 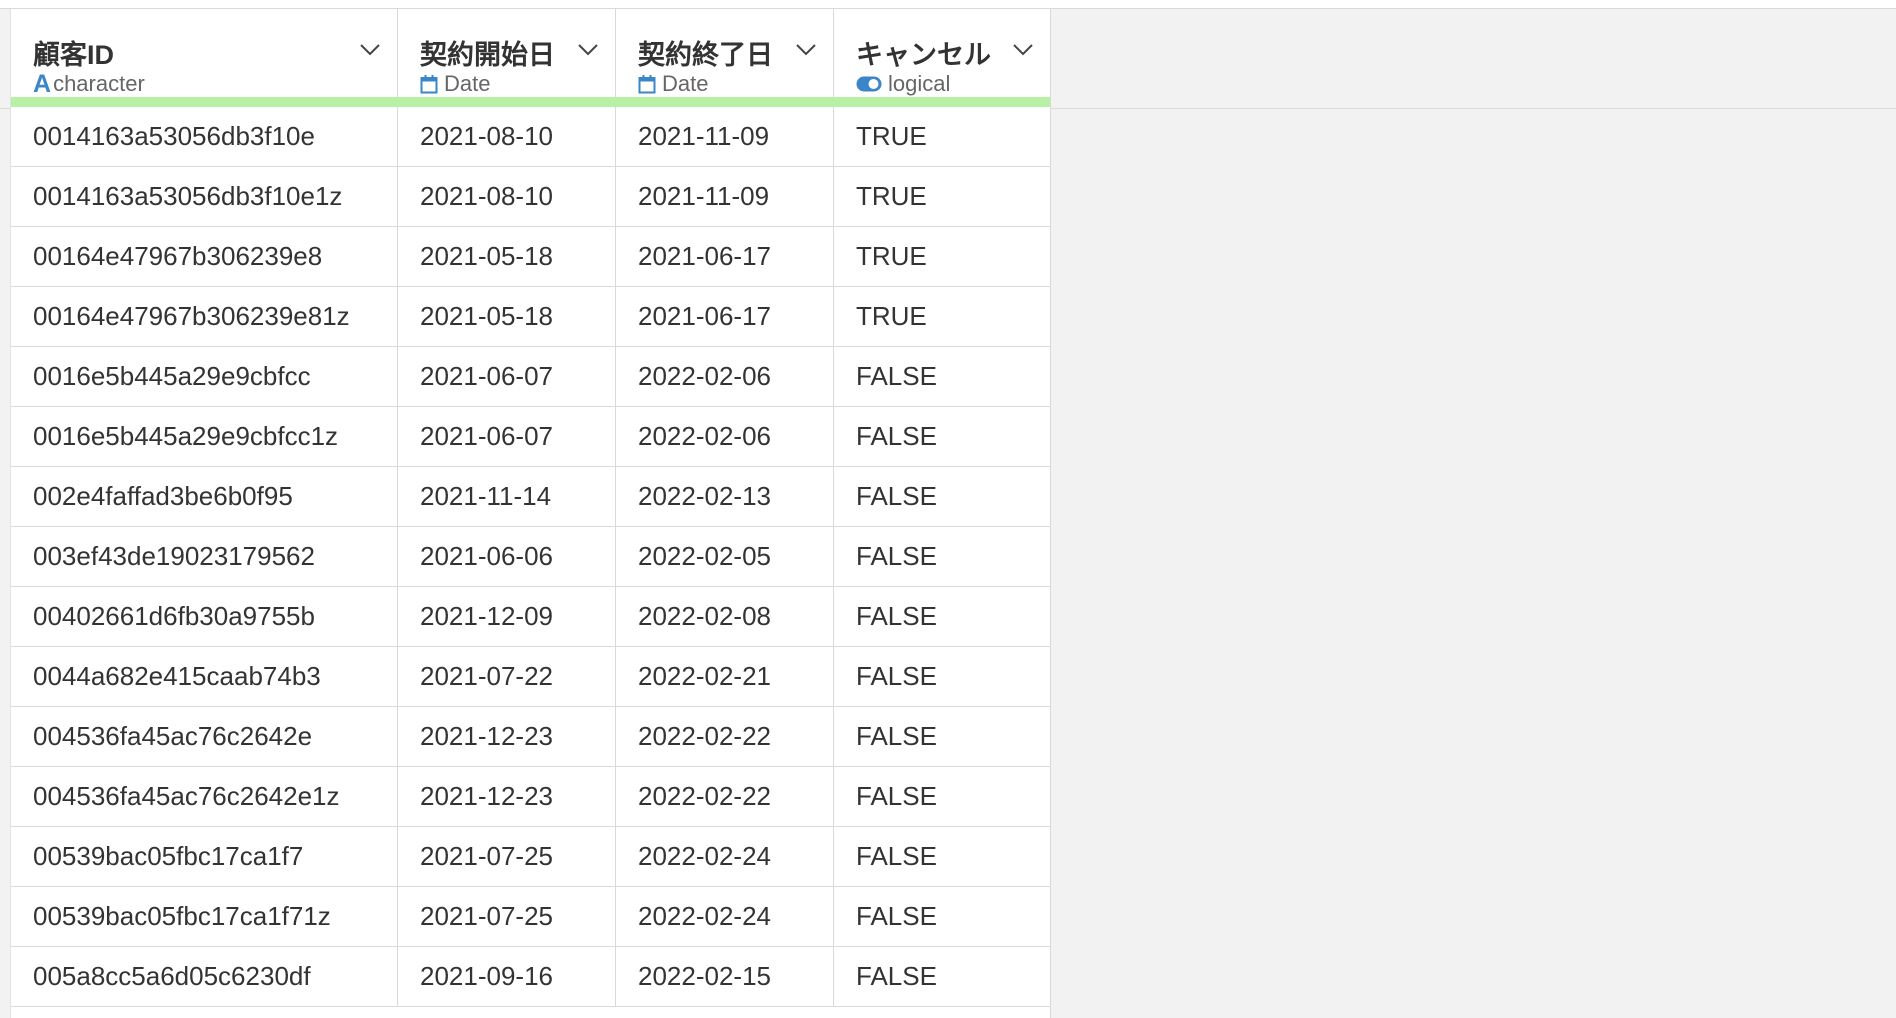 What do you see at coordinates (507, 556) in the screenshot?
I see `cell-contract-start: 2021-06-06` at bounding box center [507, 556].